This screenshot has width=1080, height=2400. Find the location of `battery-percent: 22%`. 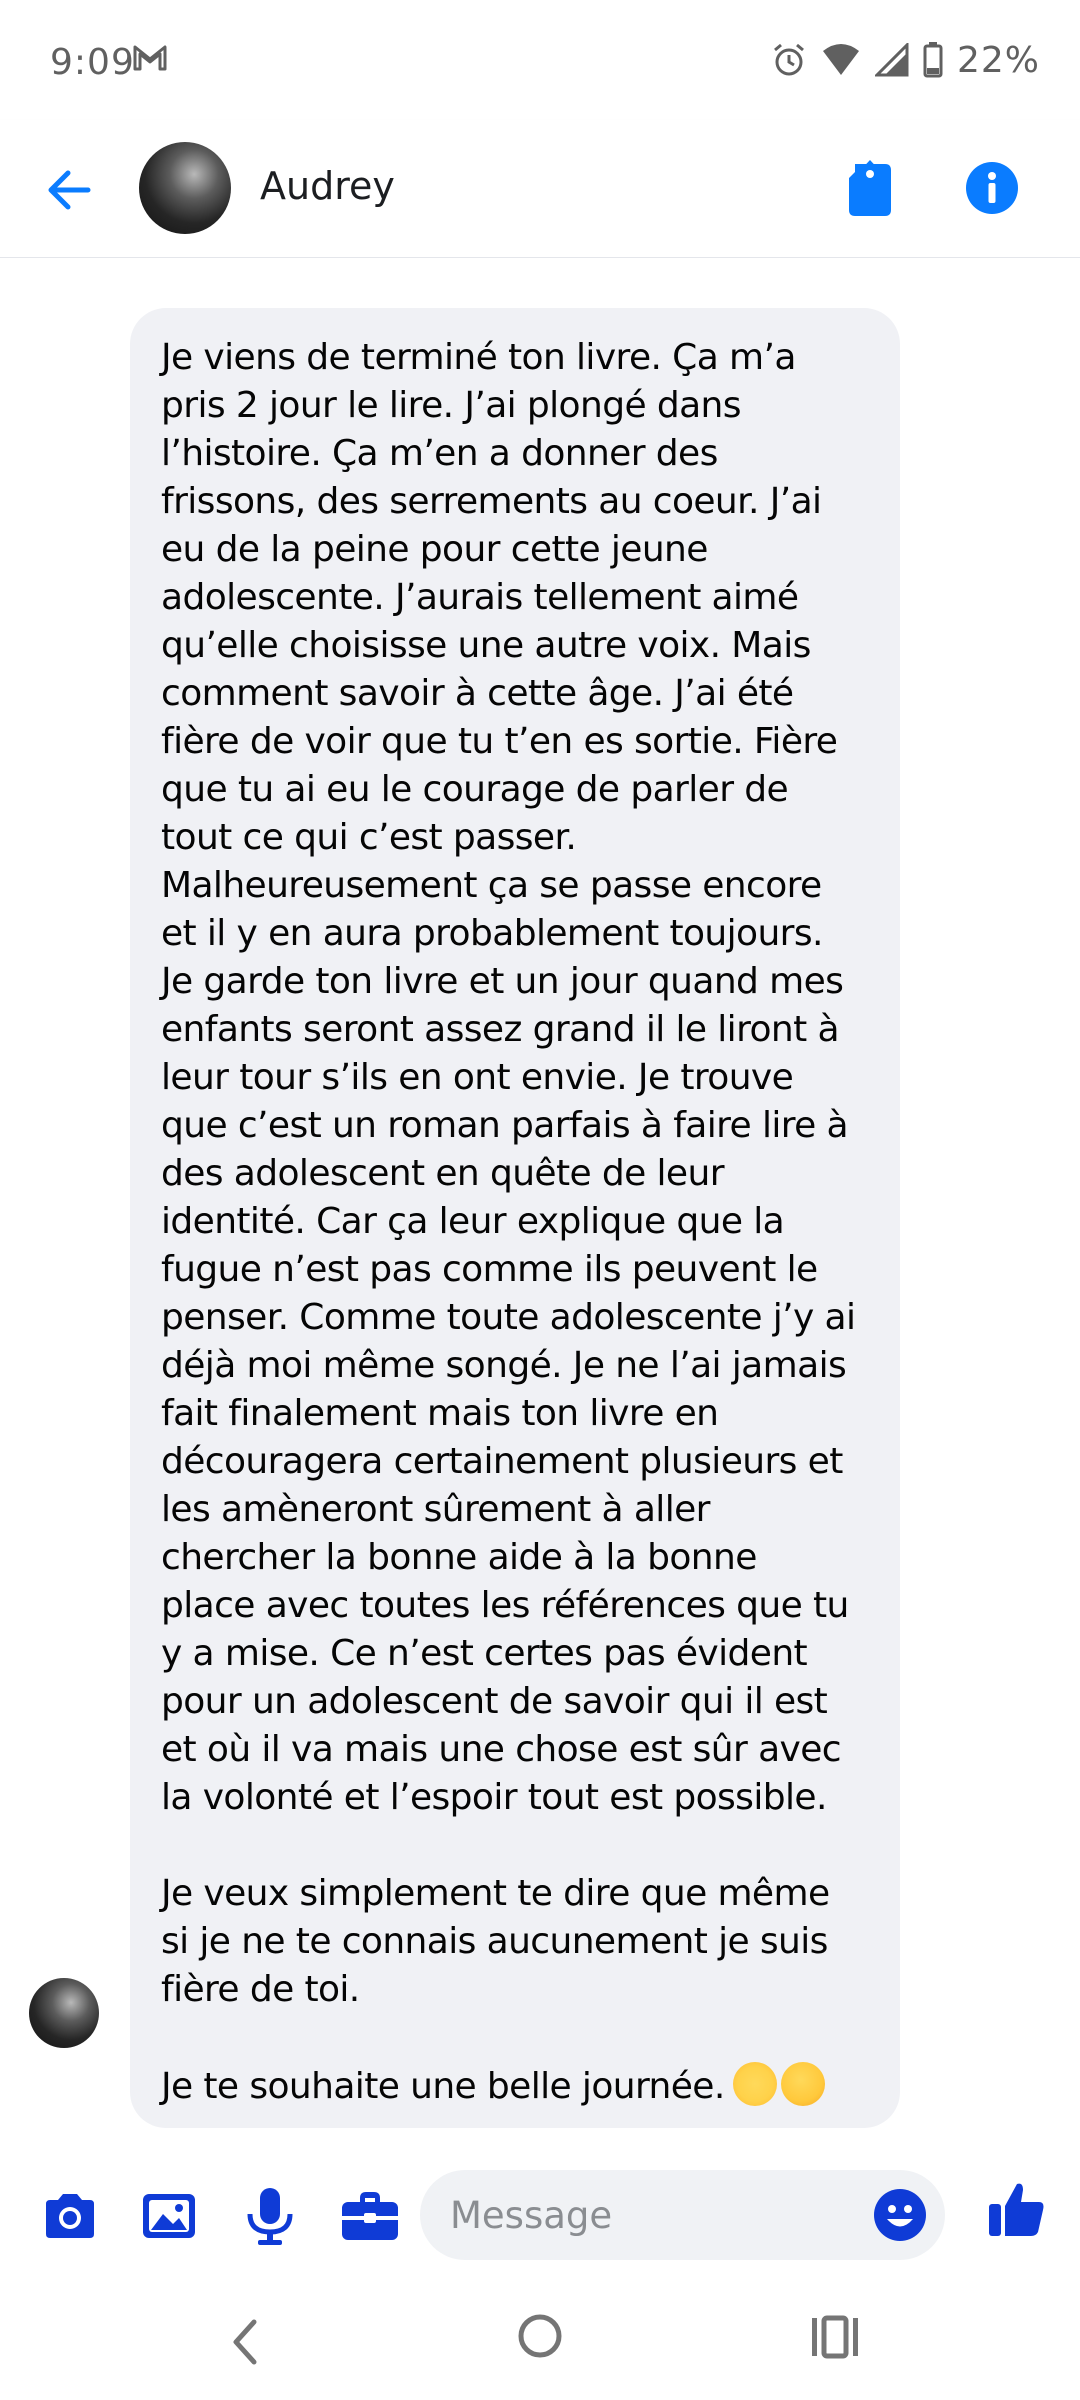

battery-percent: 22% is located at coordinates (998, 60).